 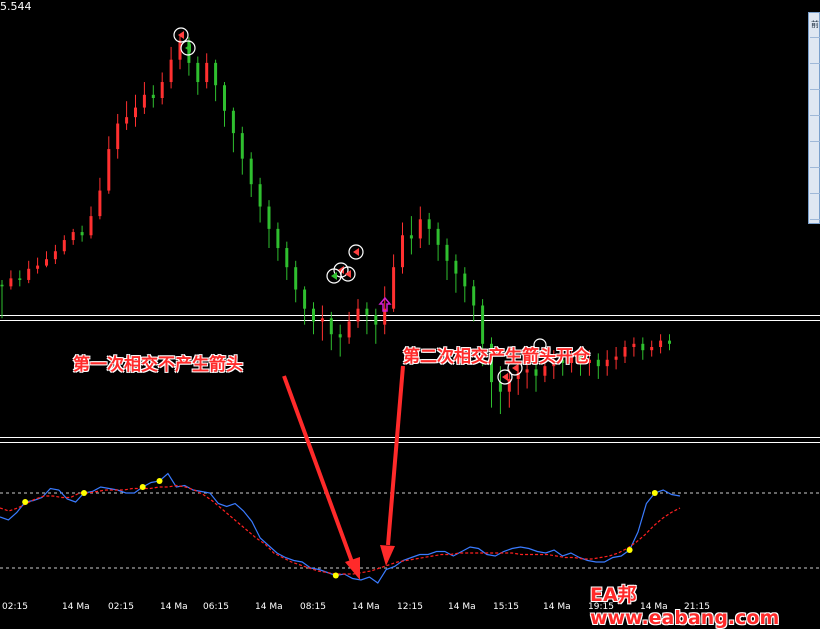 I want to click on annotation-arrows, so click(x=343, y=472).